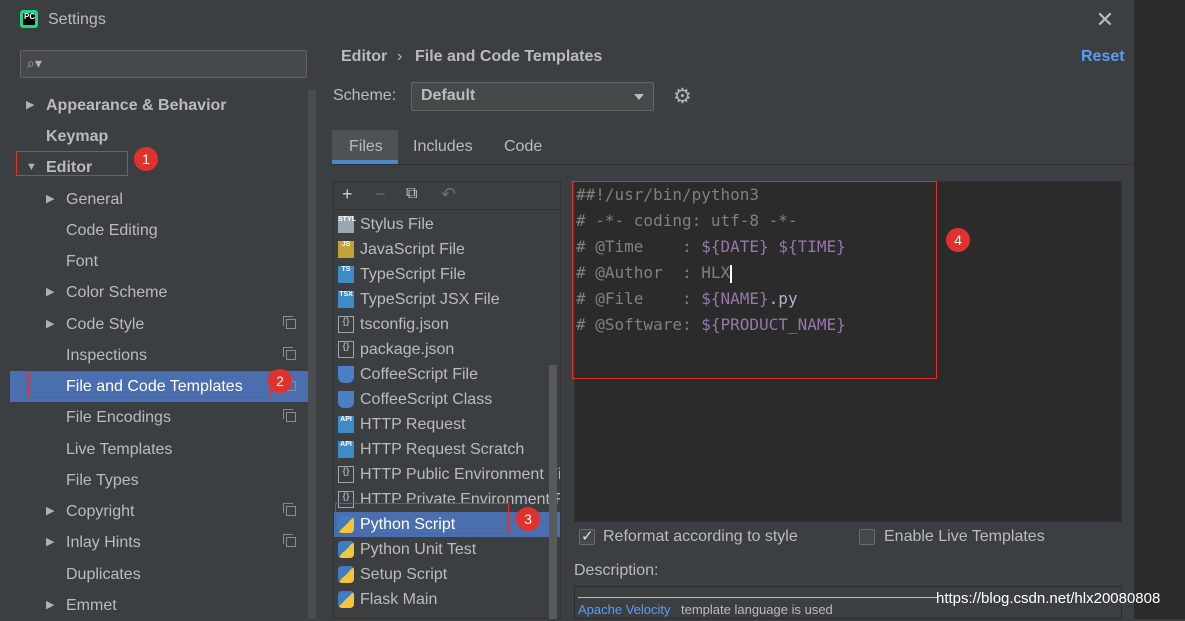  I want to click on undo-icon: ↶, so click(448, 194).